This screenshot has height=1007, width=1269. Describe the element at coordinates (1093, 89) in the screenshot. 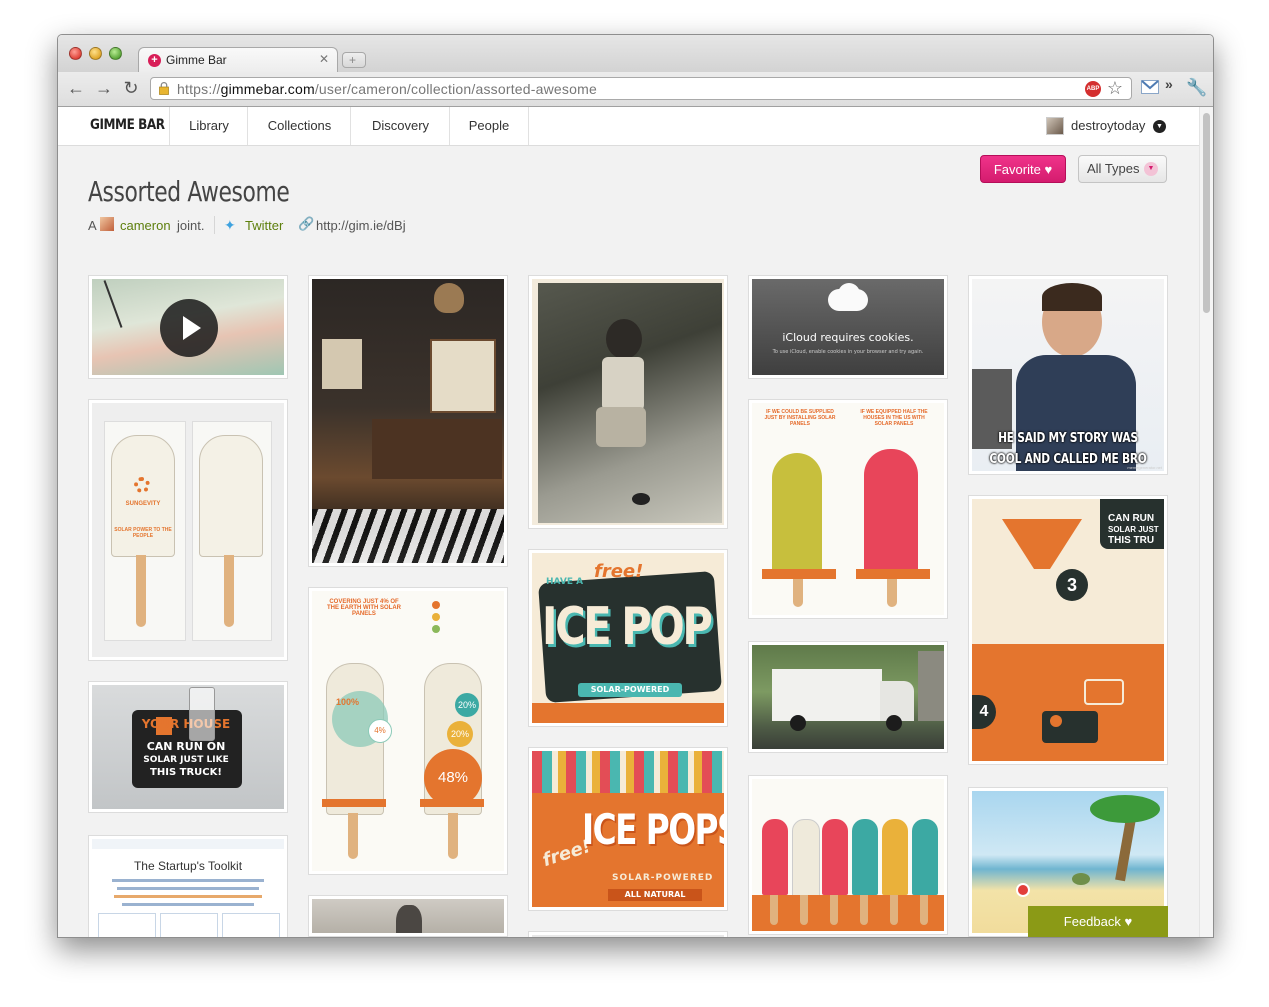

I see `adblock-icon: ABP` at that location.